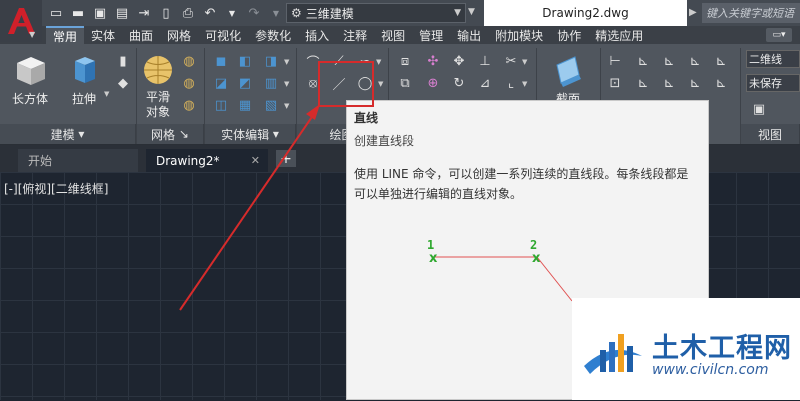 The image size is (800, 401). Describe the element at coordinates (485, 61) in the screenshot. I see `align-icon: ⊥` at that location.